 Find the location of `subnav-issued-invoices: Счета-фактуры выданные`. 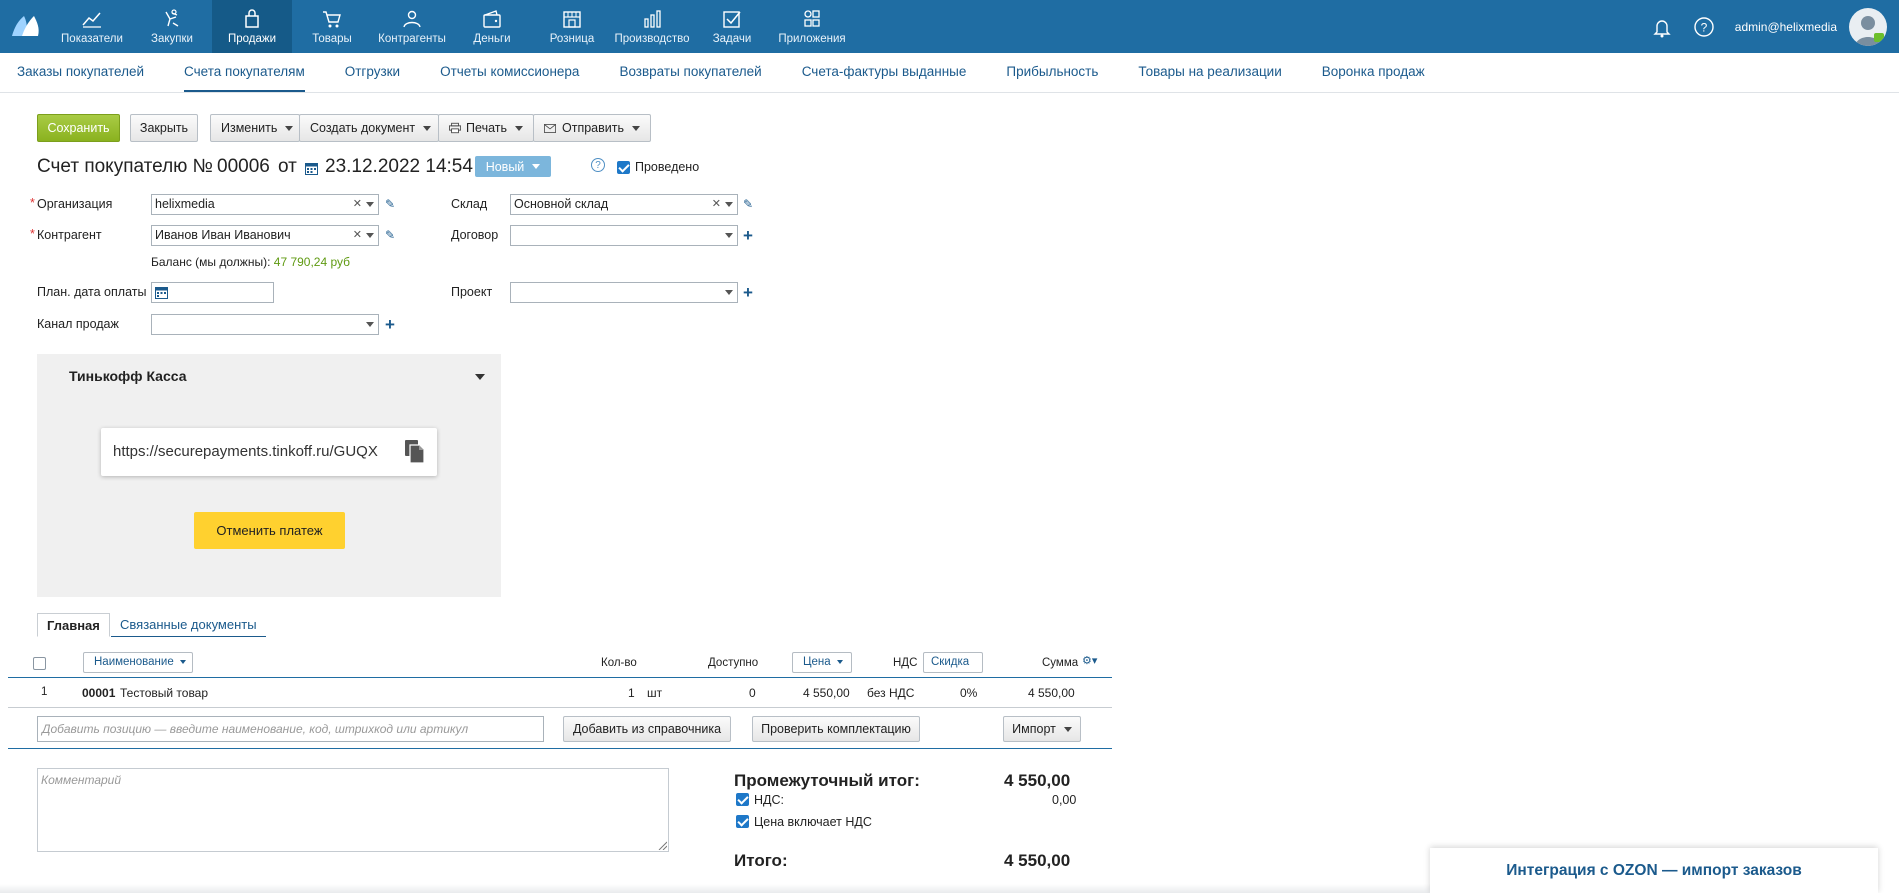

subnav-issued-invoices: Счета-фактуры выданные is located at coordinates (884, 72).